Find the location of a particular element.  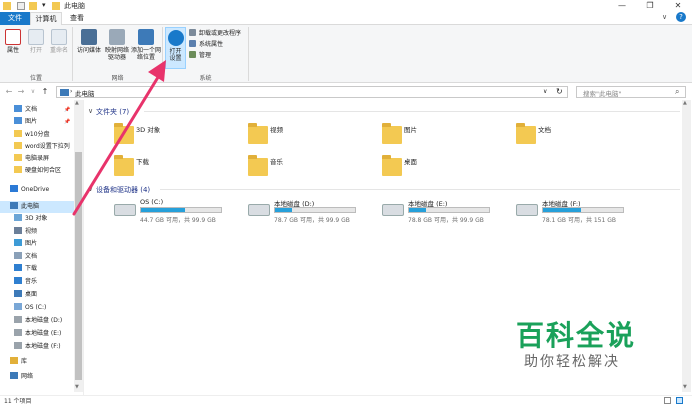

sidebar-item: 文档 📌 is located at coordinates (37, 110).